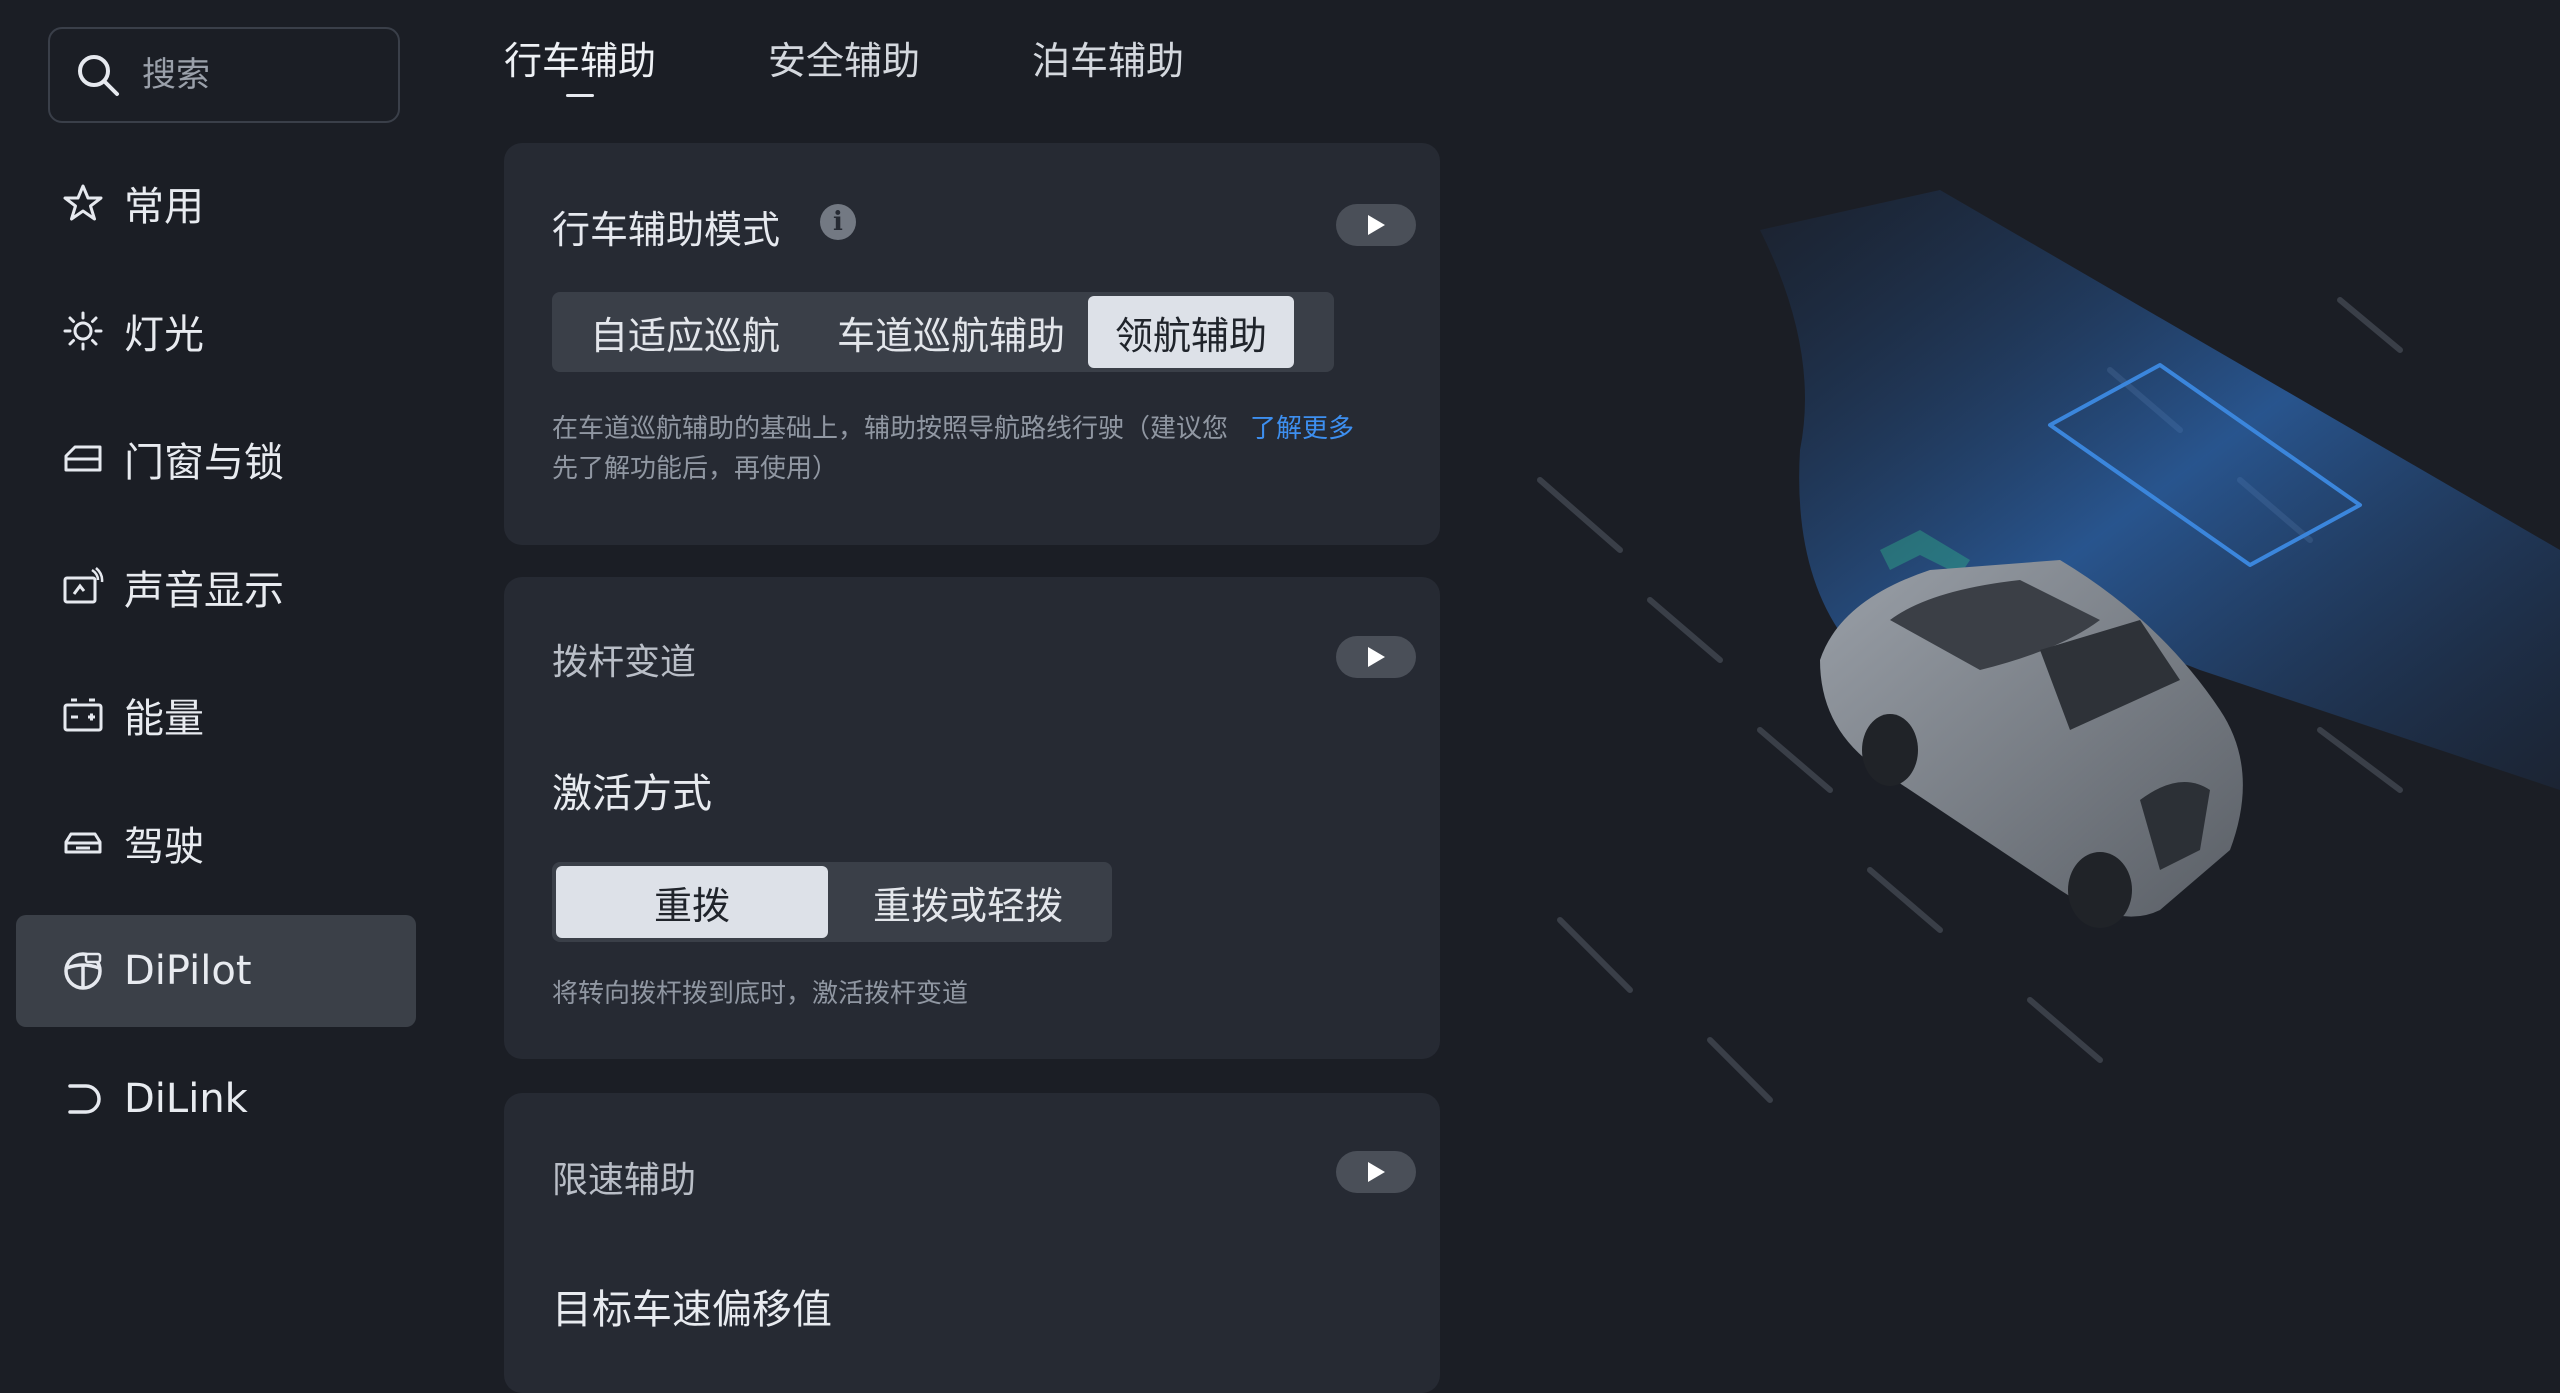 This screenshot has width=2560, height=1393. Describe the element at coordinates (164, 719) in the screenshot. I see `sidebar-item-label: 能量` at that location.